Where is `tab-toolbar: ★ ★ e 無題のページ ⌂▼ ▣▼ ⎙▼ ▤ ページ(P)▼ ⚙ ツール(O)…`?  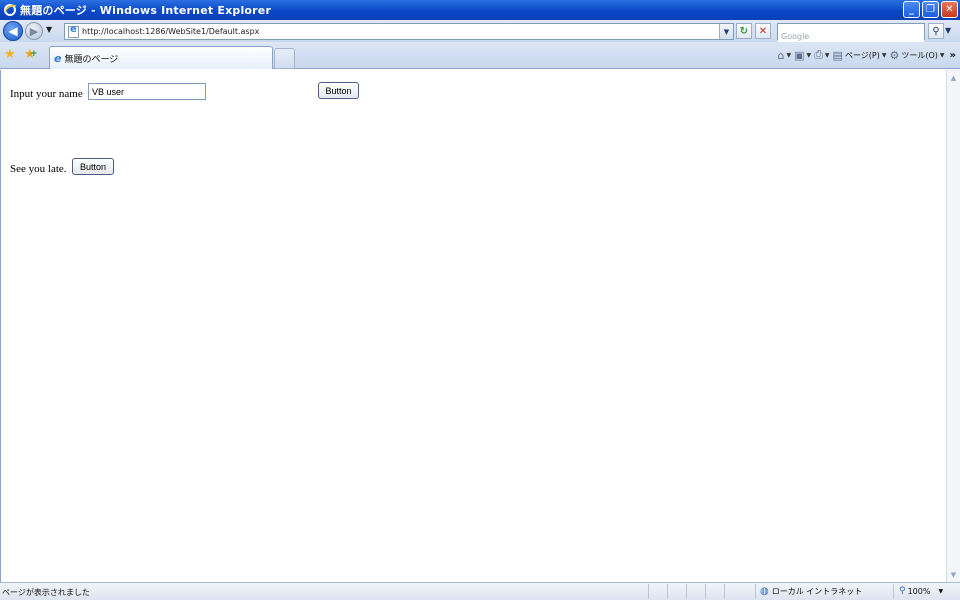
tab-toolbar: ★ ★ e 無題のページ ⌂▼ ▣▼ ⎙▼ ▤ ページ(P)▼ ⚙ ツール(O)… is located at coordinates (480, 55).